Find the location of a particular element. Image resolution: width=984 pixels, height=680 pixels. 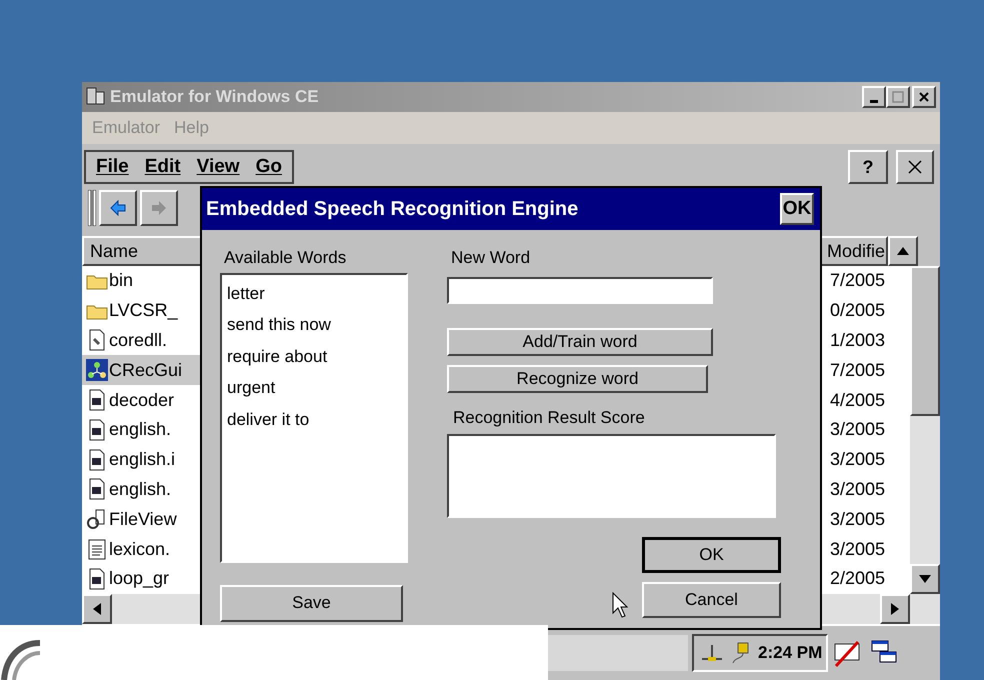

left-arrow-icon is located at coordinates (97, 609).